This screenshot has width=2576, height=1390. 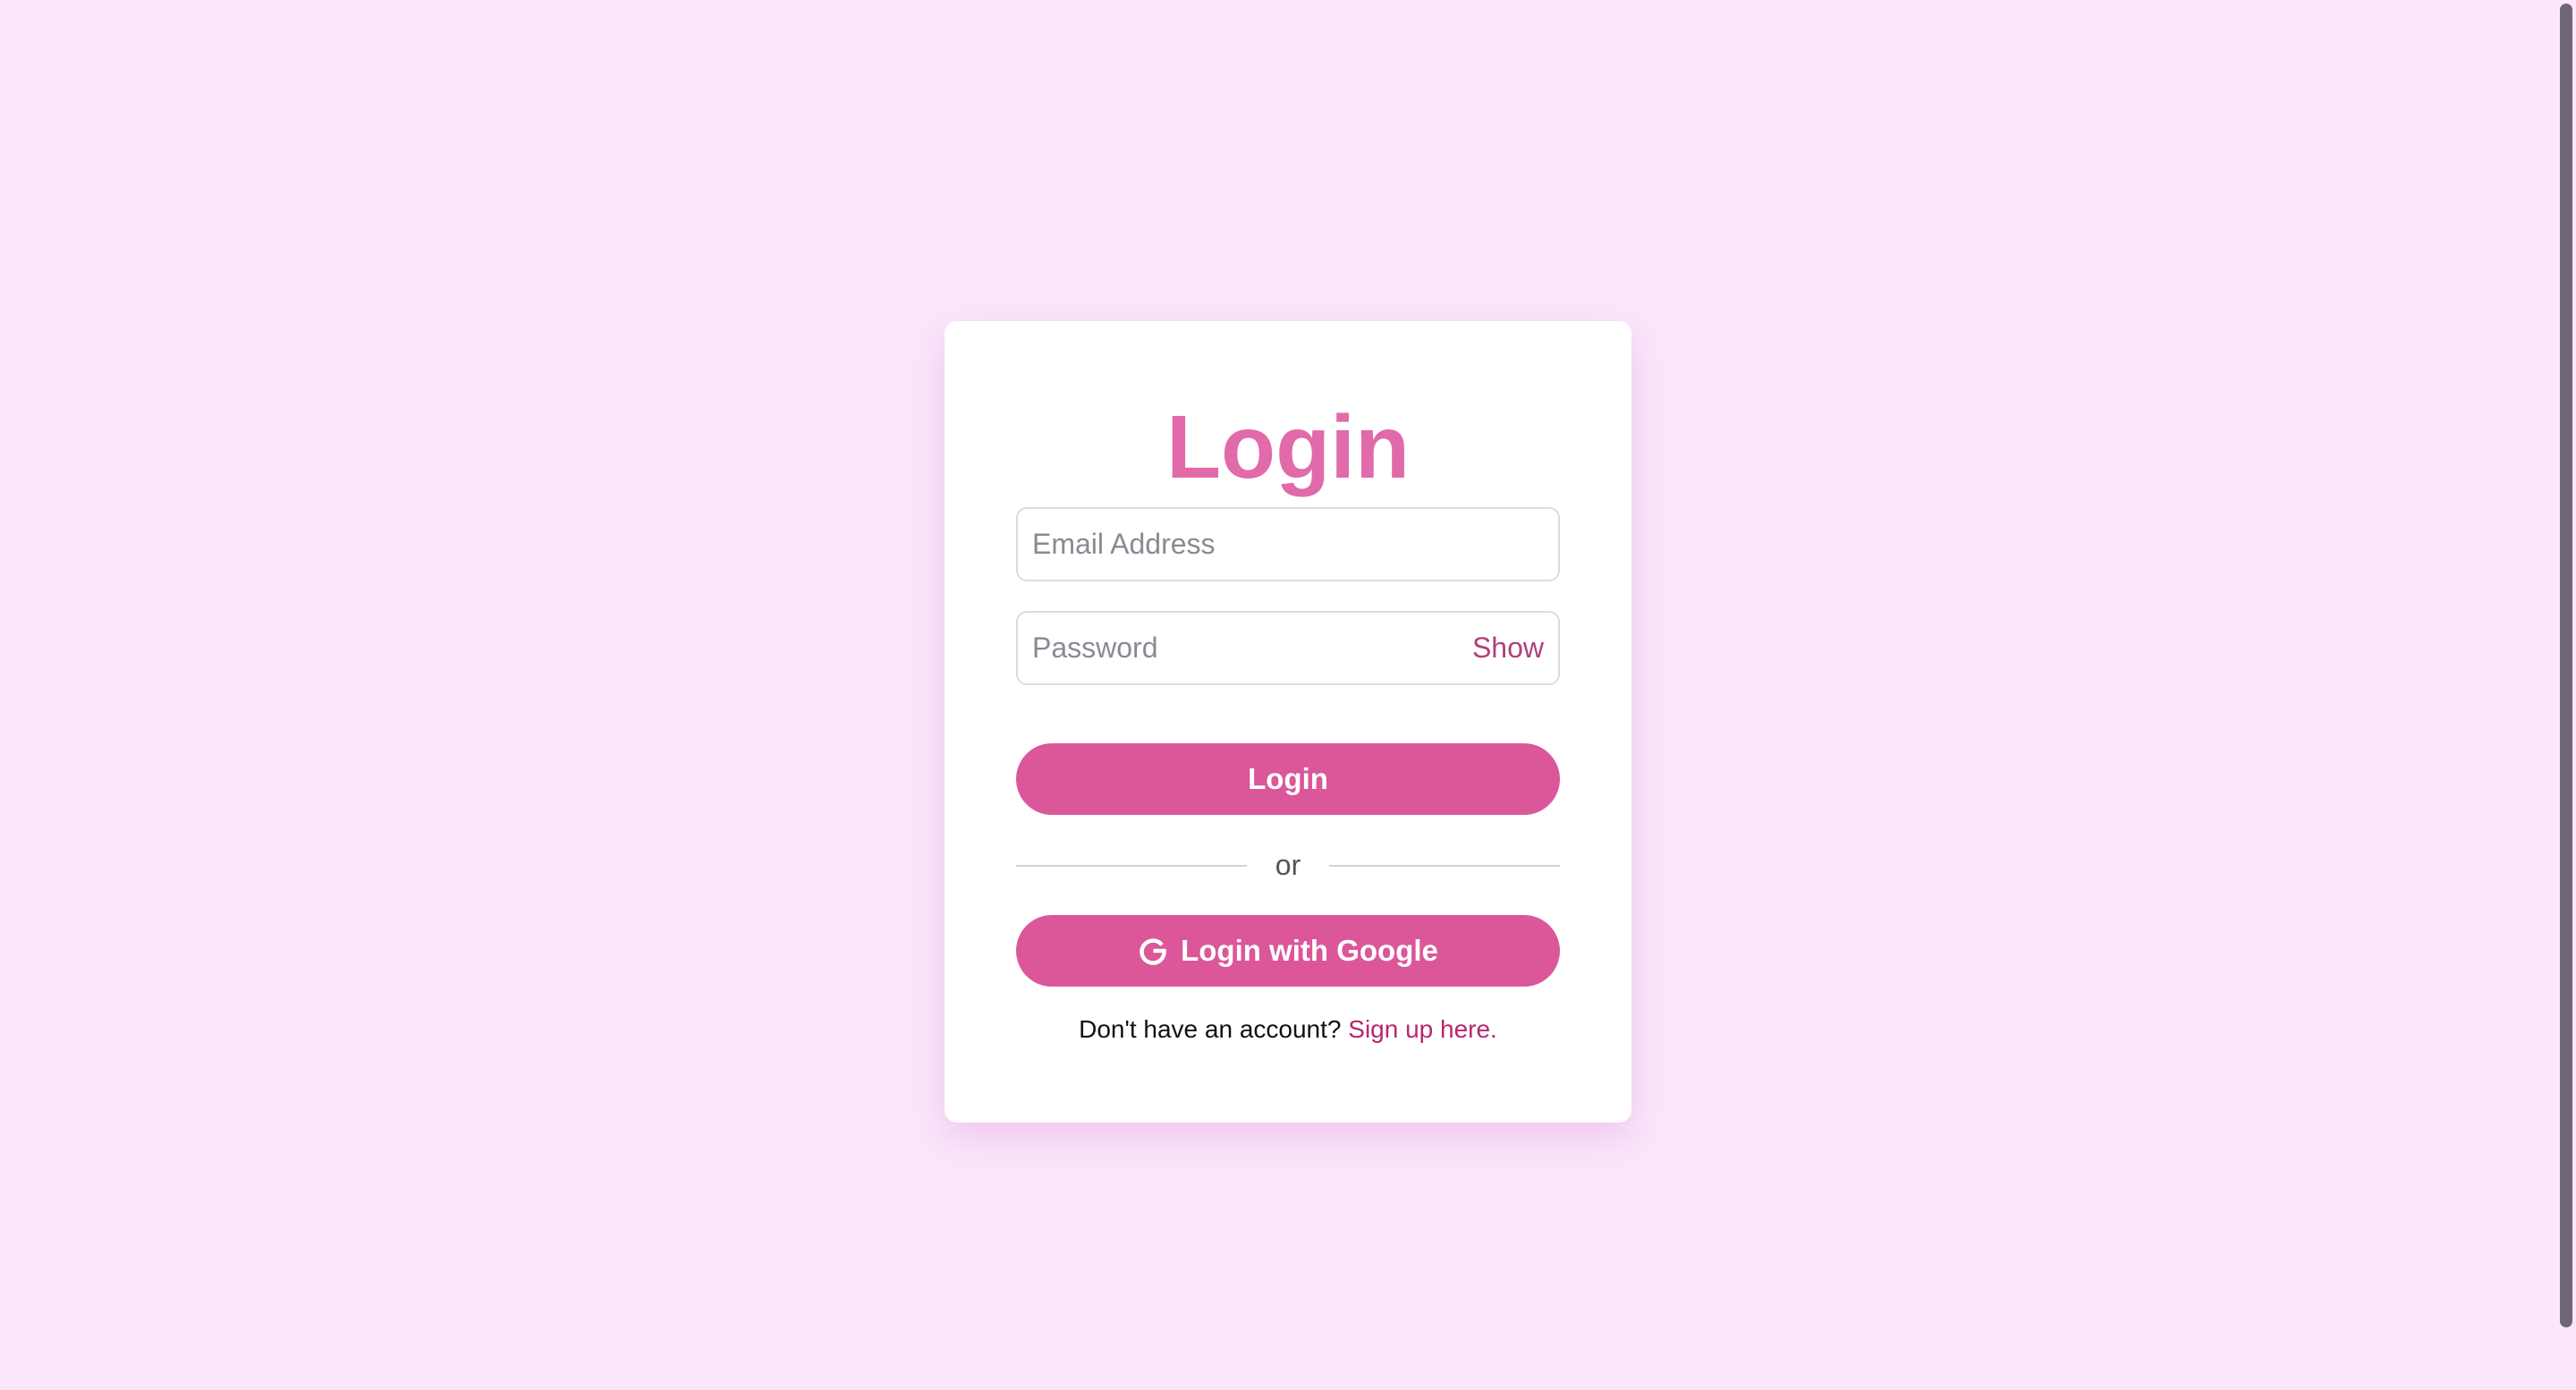 I want to click on email-field, so click(x=1288, y=544).